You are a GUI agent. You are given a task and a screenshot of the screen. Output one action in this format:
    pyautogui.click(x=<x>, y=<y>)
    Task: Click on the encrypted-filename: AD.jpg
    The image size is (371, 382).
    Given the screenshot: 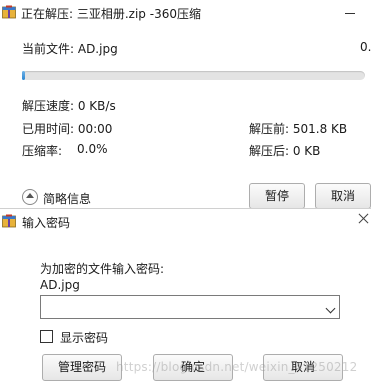 What is the action you would take?
    pyautogui.click(x=60, y=285)
    